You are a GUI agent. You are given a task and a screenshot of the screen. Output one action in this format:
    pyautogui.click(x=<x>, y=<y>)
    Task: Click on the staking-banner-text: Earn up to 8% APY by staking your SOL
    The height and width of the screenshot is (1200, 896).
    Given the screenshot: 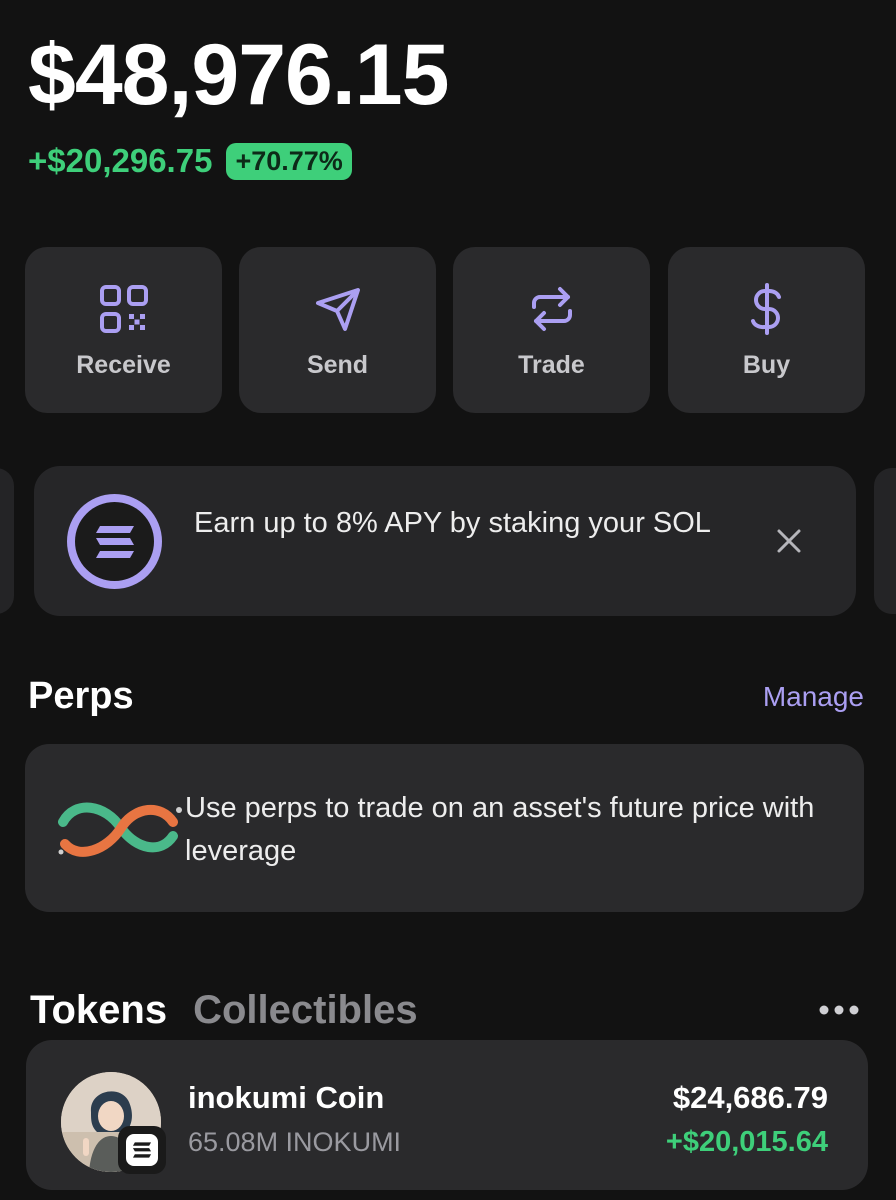 What is the action you would take?
    pyautogui.click(x=452, y=523)
    